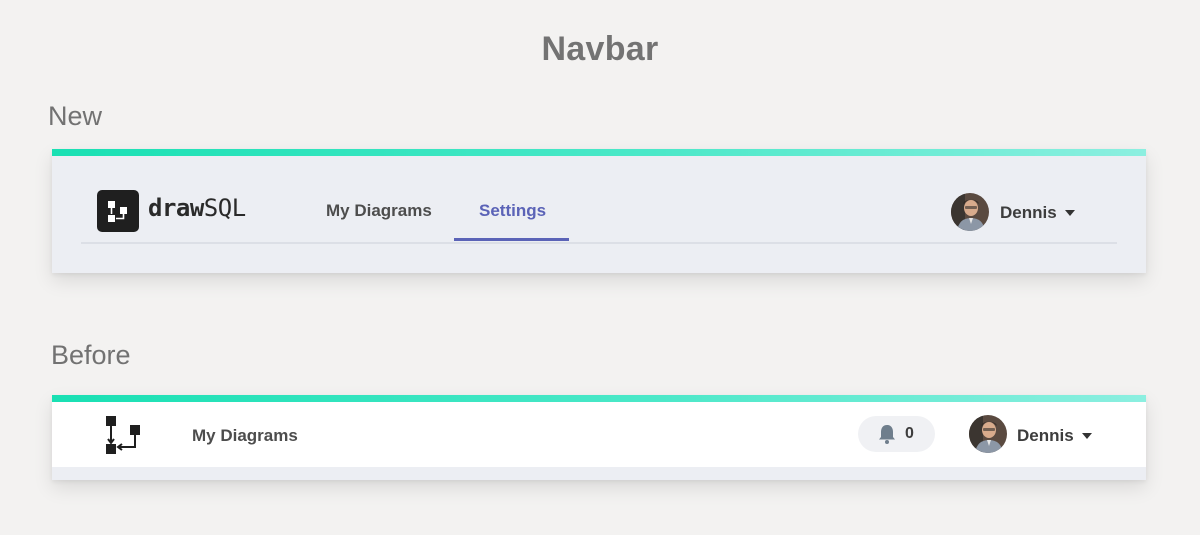 The height and width of the screenshot is (535, 1200). I want to click on page-title: Navbar, so click(600, 49).